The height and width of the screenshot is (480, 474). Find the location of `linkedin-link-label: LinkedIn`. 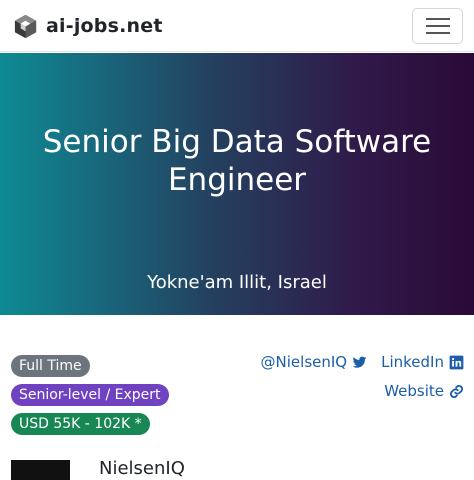

linkedin-link-label: LinkedIn is located at coordinates (412, 362).